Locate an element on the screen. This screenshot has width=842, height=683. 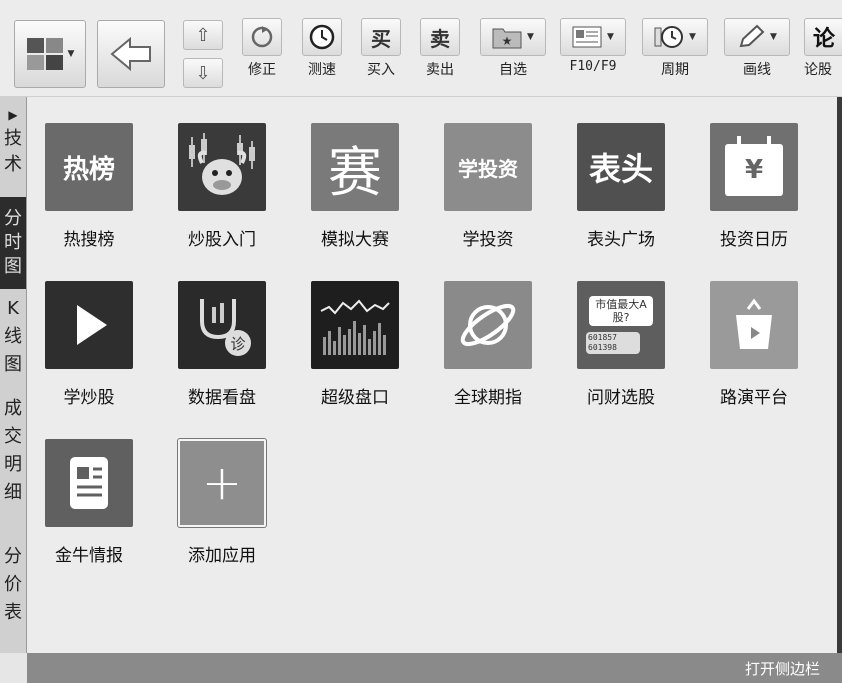
left-strip-arrow-icon: ▶ is located at coordinates (13, 115).